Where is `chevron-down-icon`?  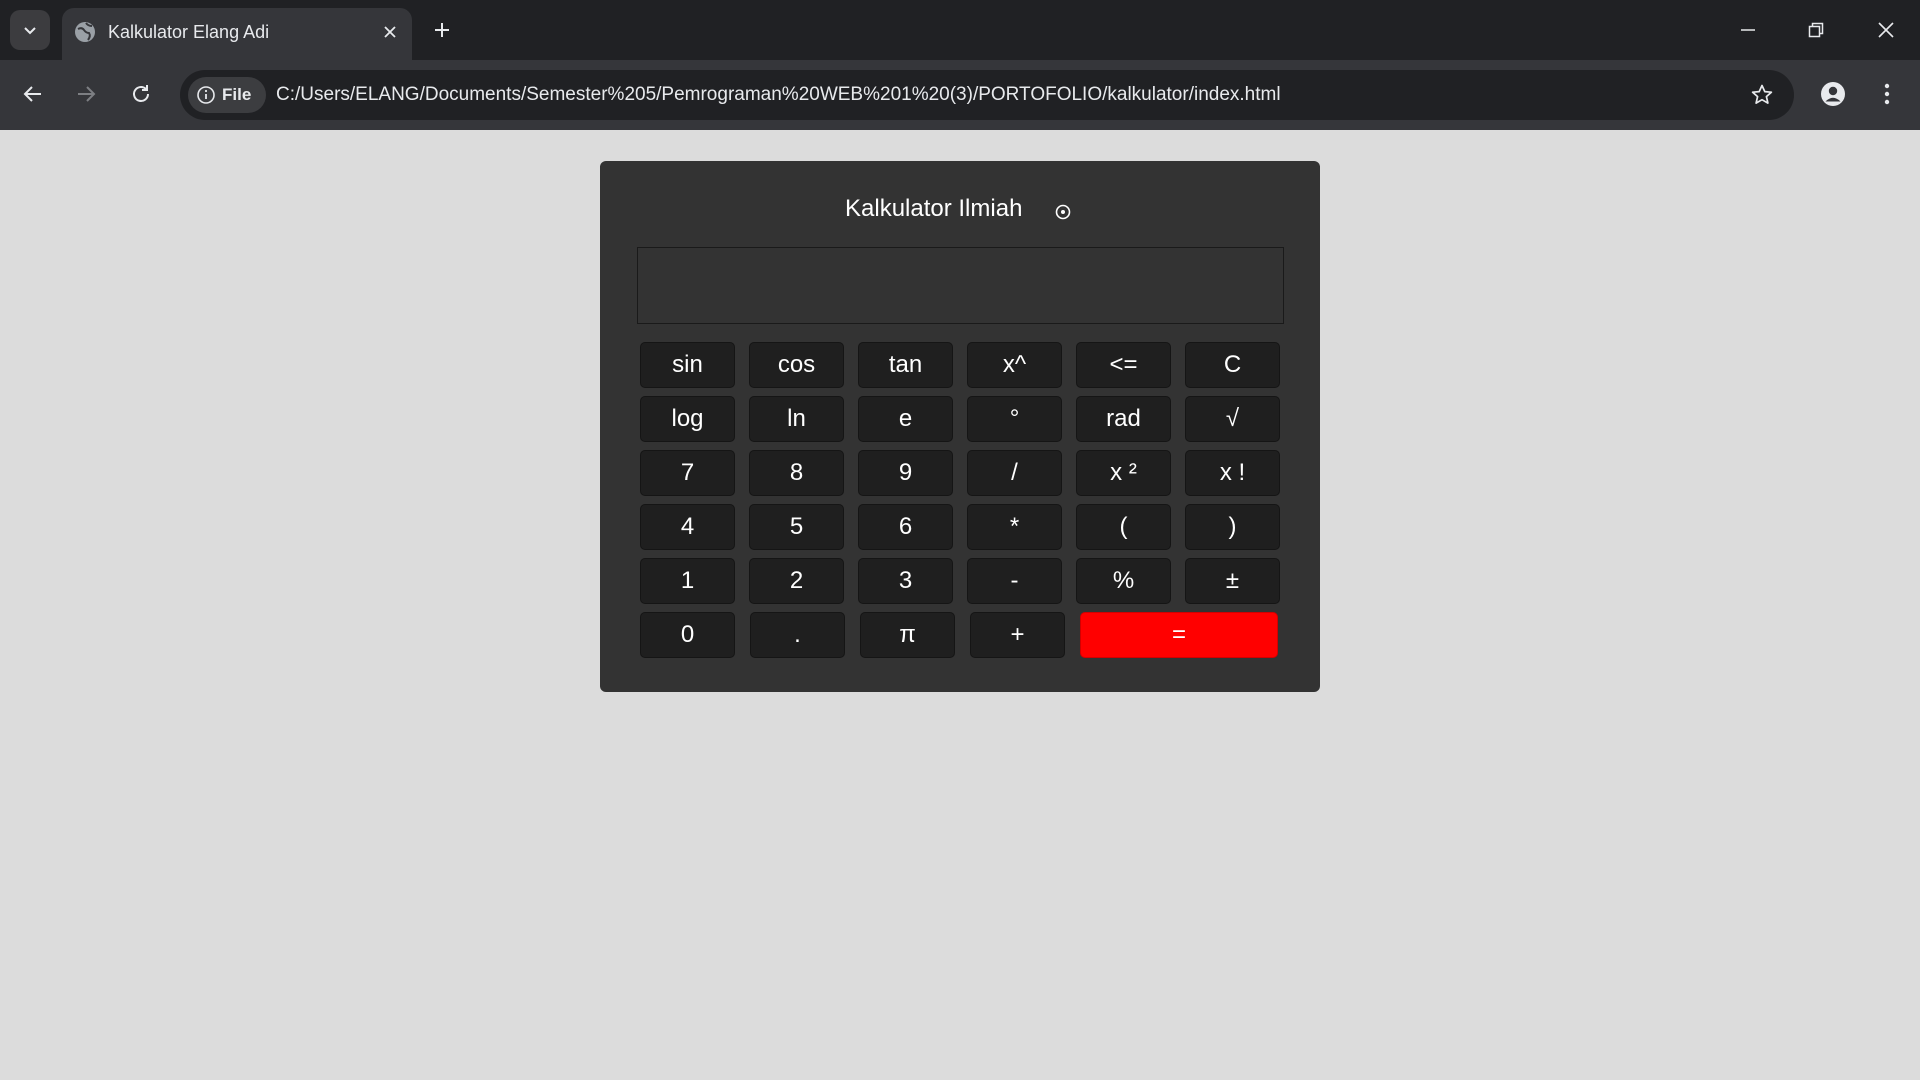
chevron-down-icon is located at coordinates (30, 31).